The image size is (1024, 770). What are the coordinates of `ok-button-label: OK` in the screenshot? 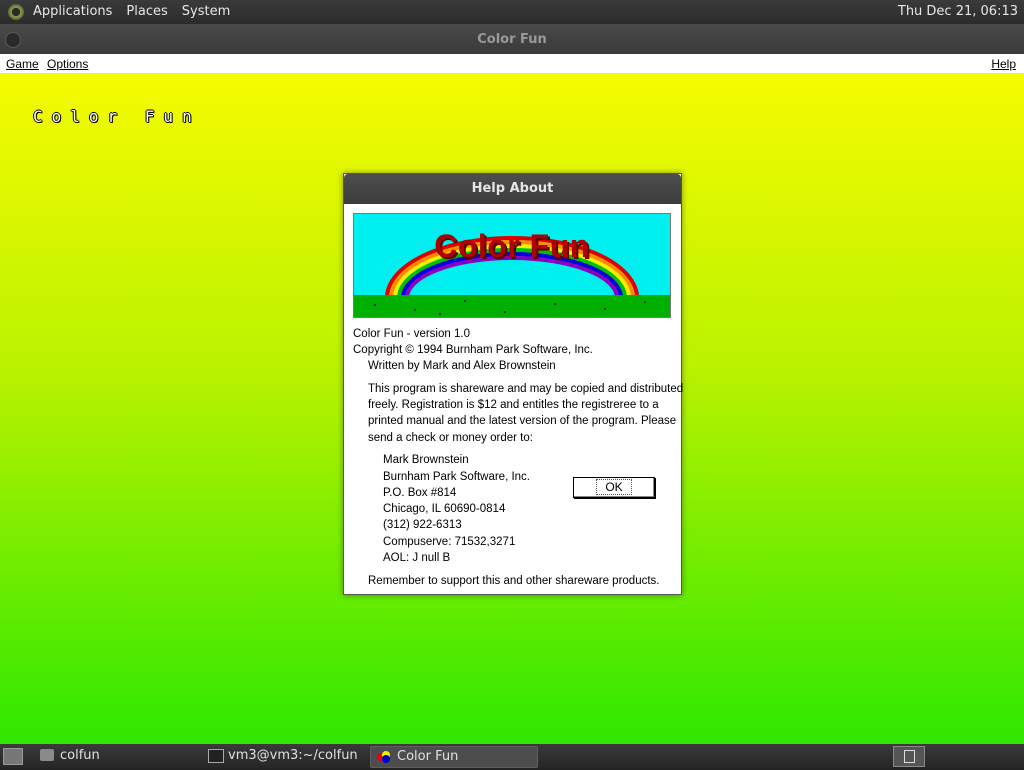 It's located at (614, 487).